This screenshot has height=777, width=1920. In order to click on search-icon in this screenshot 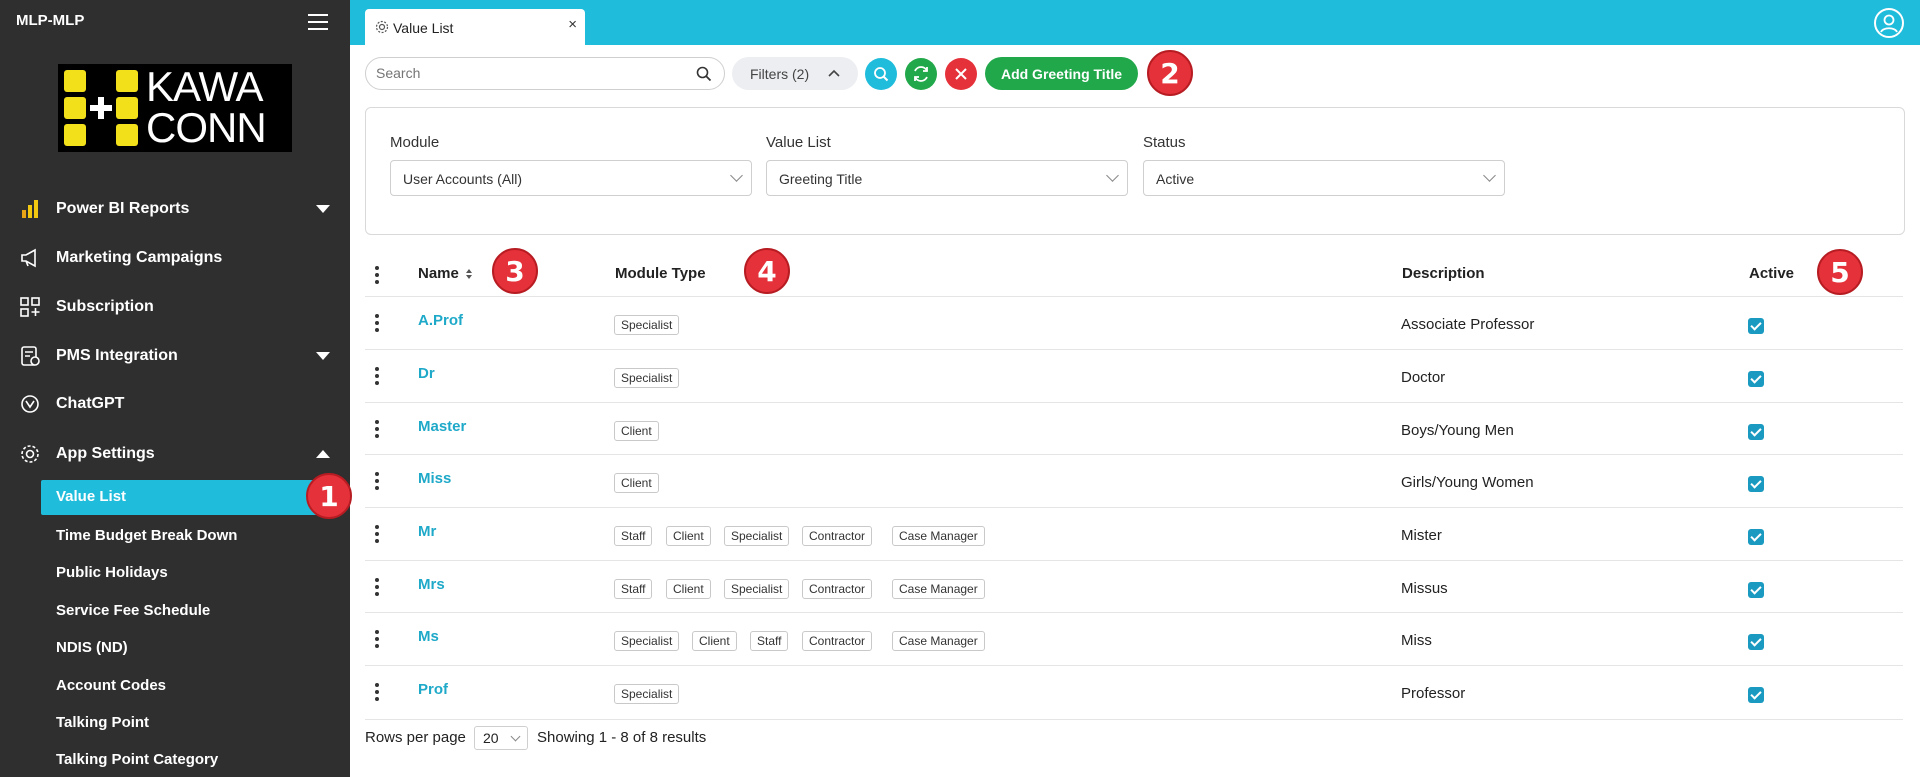, I will do `click(704, 74)`.